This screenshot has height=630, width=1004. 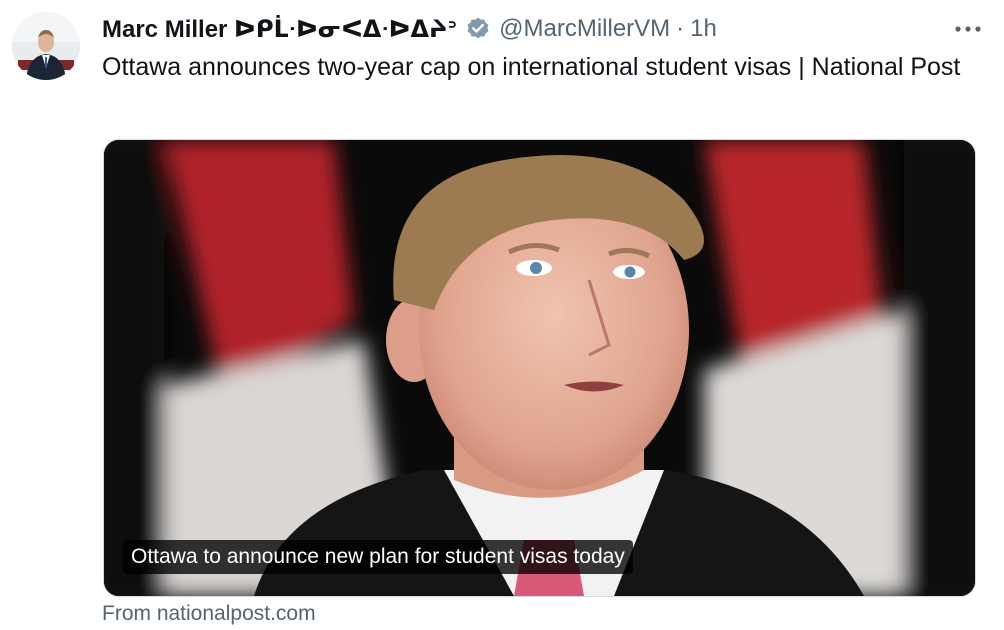 I want to click on more-horizontal-icon, so click(x=968, y=29).